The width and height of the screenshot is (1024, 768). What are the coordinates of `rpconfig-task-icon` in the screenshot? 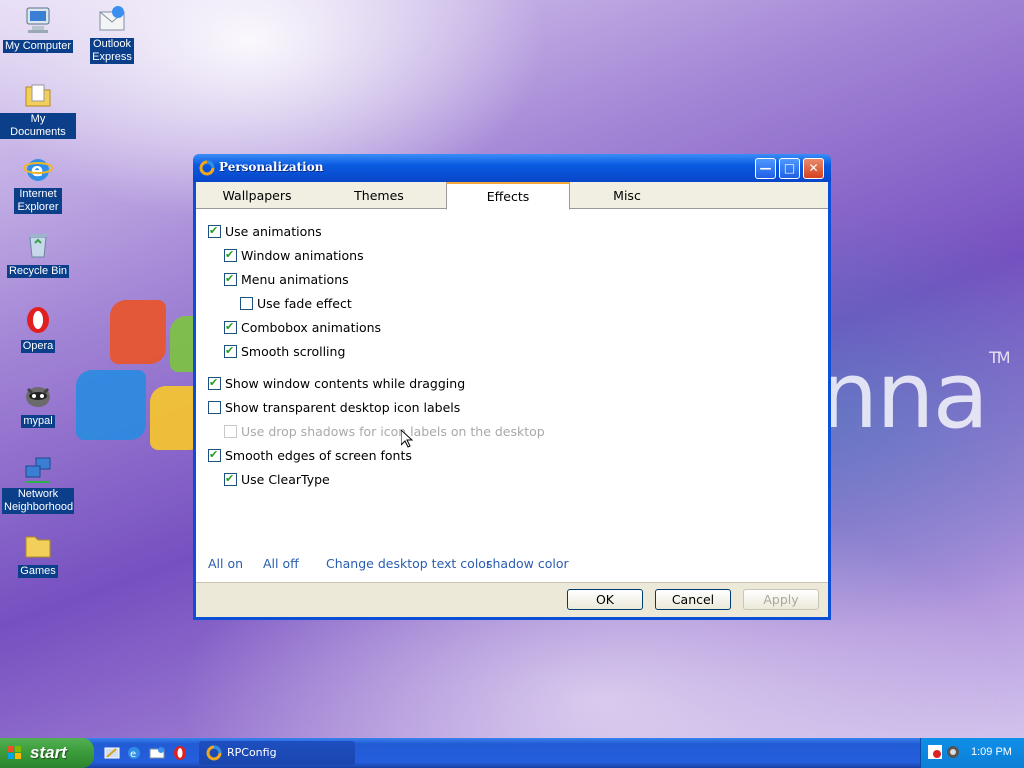 It's located at (214, 753).